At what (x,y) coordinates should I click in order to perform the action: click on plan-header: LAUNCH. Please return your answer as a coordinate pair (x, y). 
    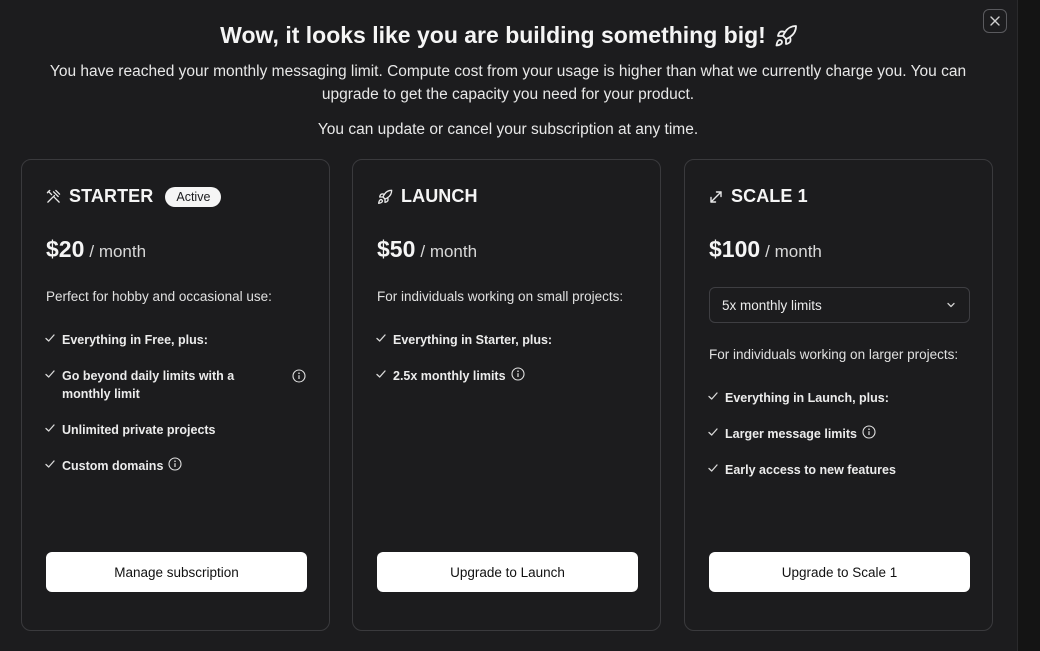
    Looking at the image, I should click on (427, 196).